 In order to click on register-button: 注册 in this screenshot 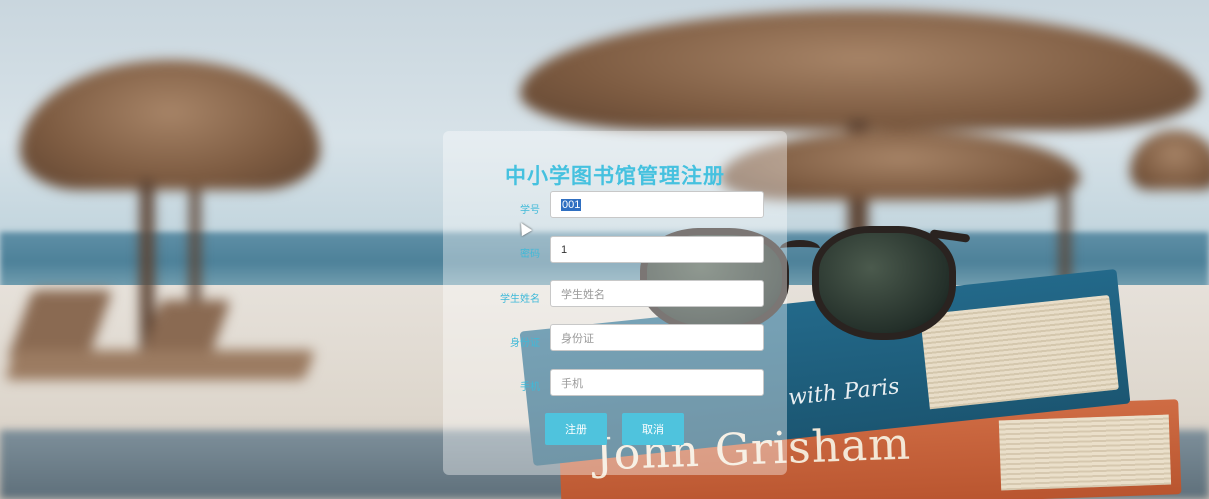, I will do `click(576, 429)`.